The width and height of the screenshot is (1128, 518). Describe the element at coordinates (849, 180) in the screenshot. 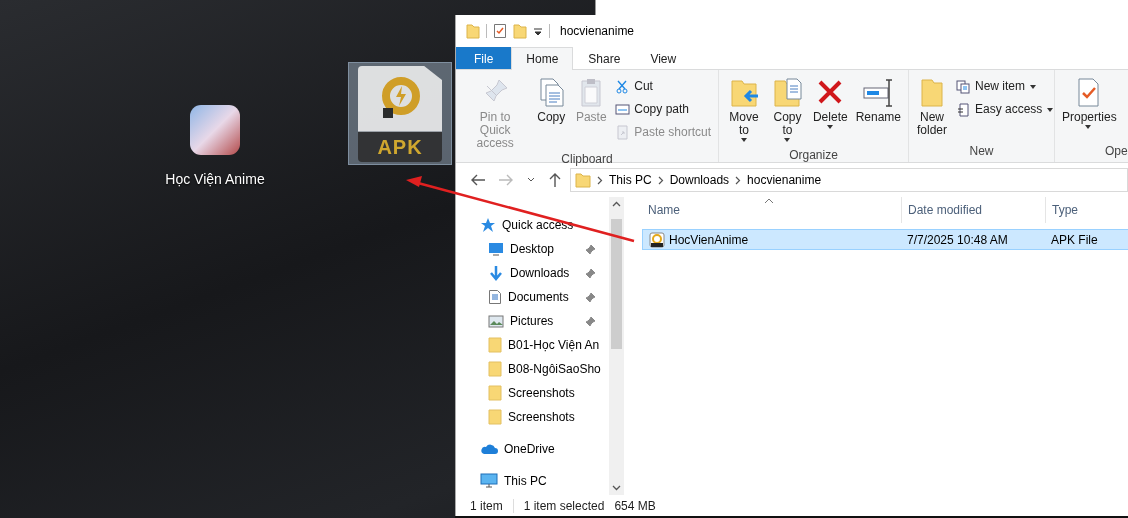

I see `address-bar: This PC Downloads hocvienanime` at that location.